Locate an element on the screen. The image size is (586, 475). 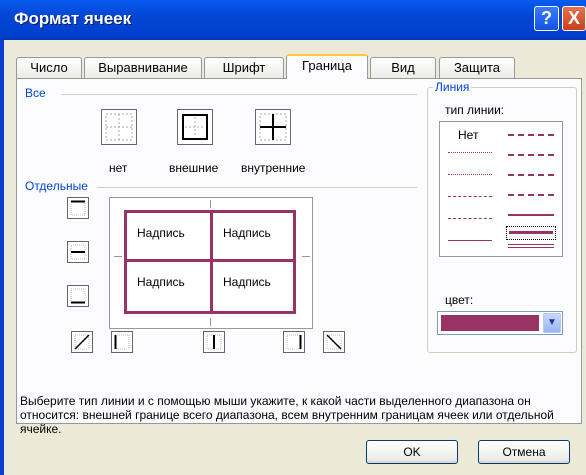
tab-number: Число is located at coordinates (49, 67).